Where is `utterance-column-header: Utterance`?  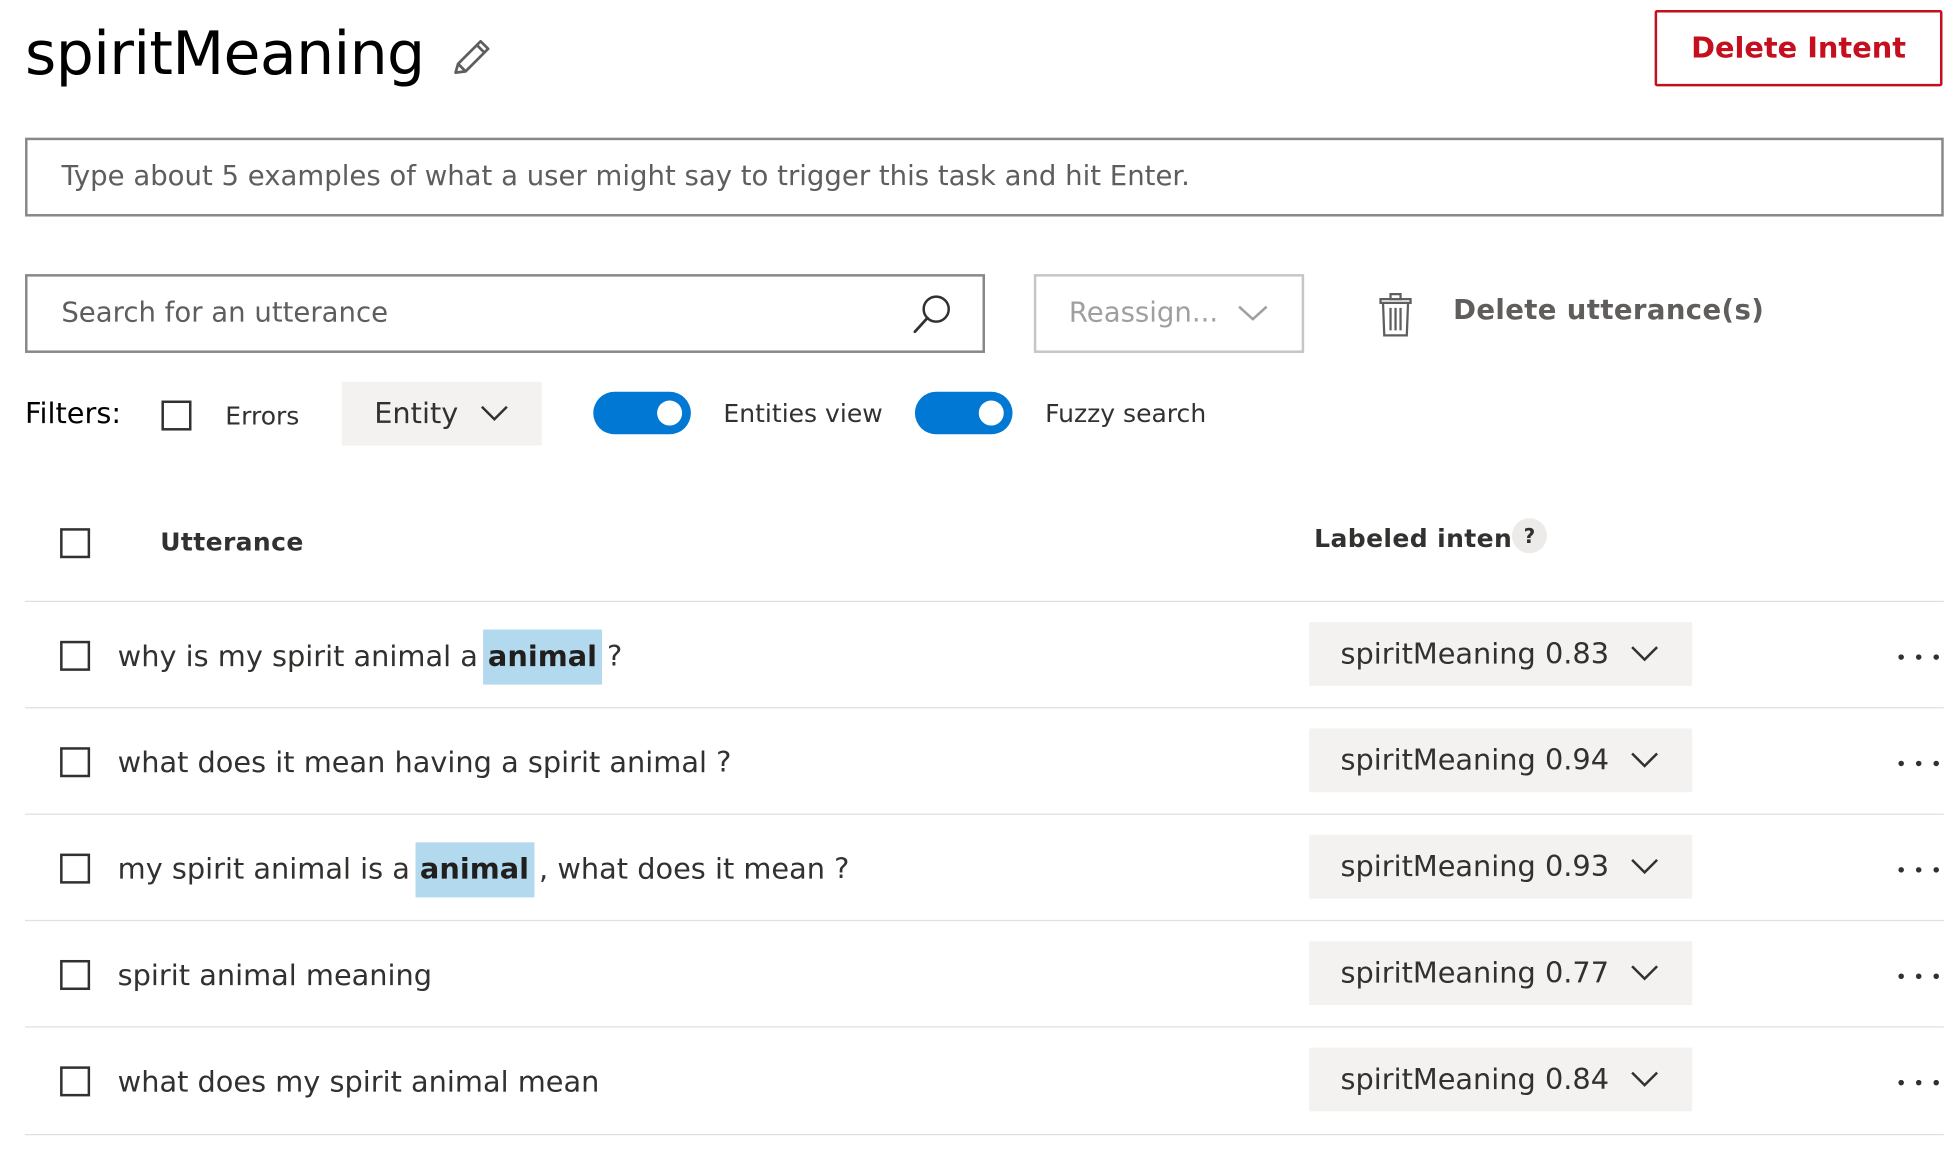 utterance-column-header: Utterance is located at coordinates (232, 542).